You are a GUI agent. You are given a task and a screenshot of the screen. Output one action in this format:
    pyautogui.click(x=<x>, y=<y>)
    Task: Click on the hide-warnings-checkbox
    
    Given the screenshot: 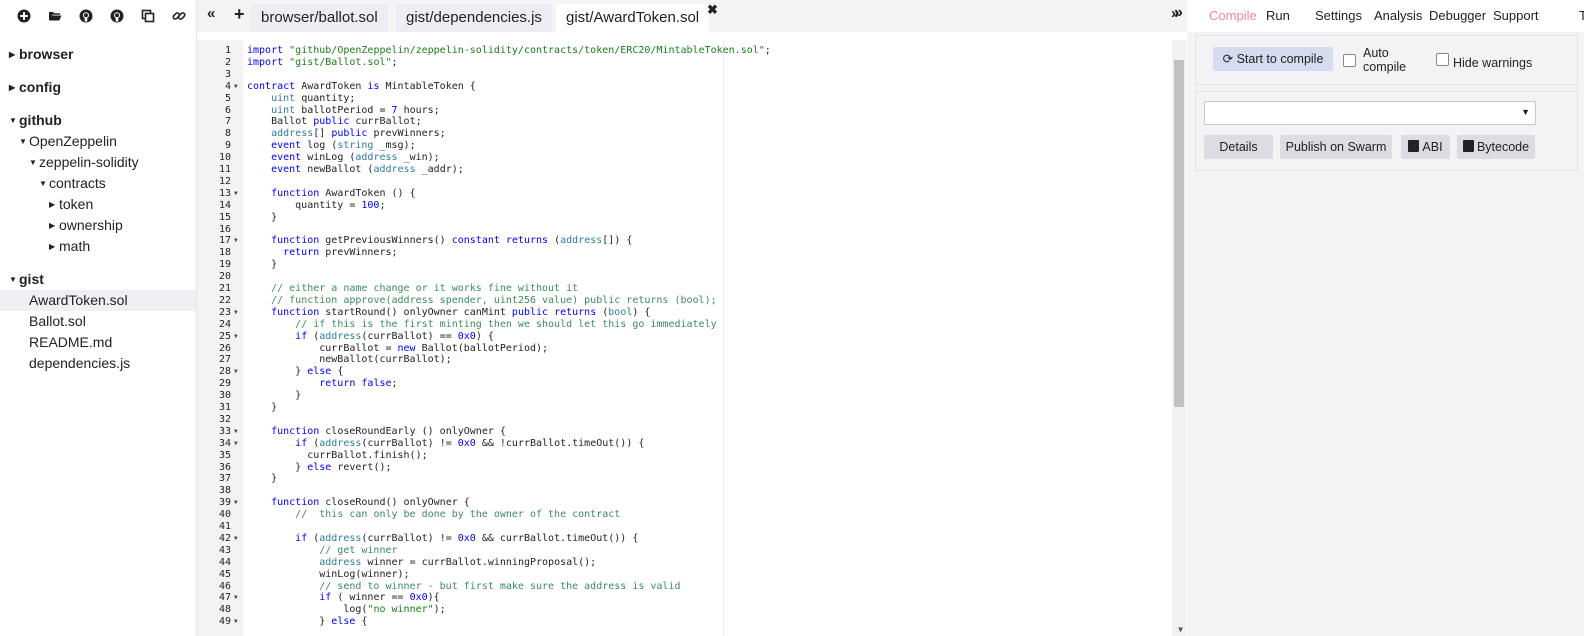 What is the action you would take?
    pyautogui.click(x=1442, y=59)
    